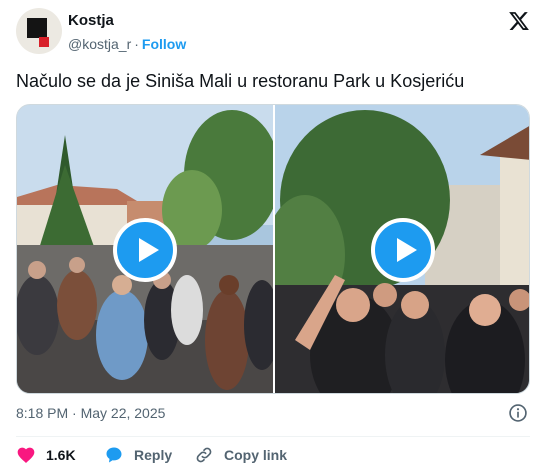 Image resolution: width=542 pixels, height=476 pixels. I want to click on avatar-black-square, so click(37, 28).